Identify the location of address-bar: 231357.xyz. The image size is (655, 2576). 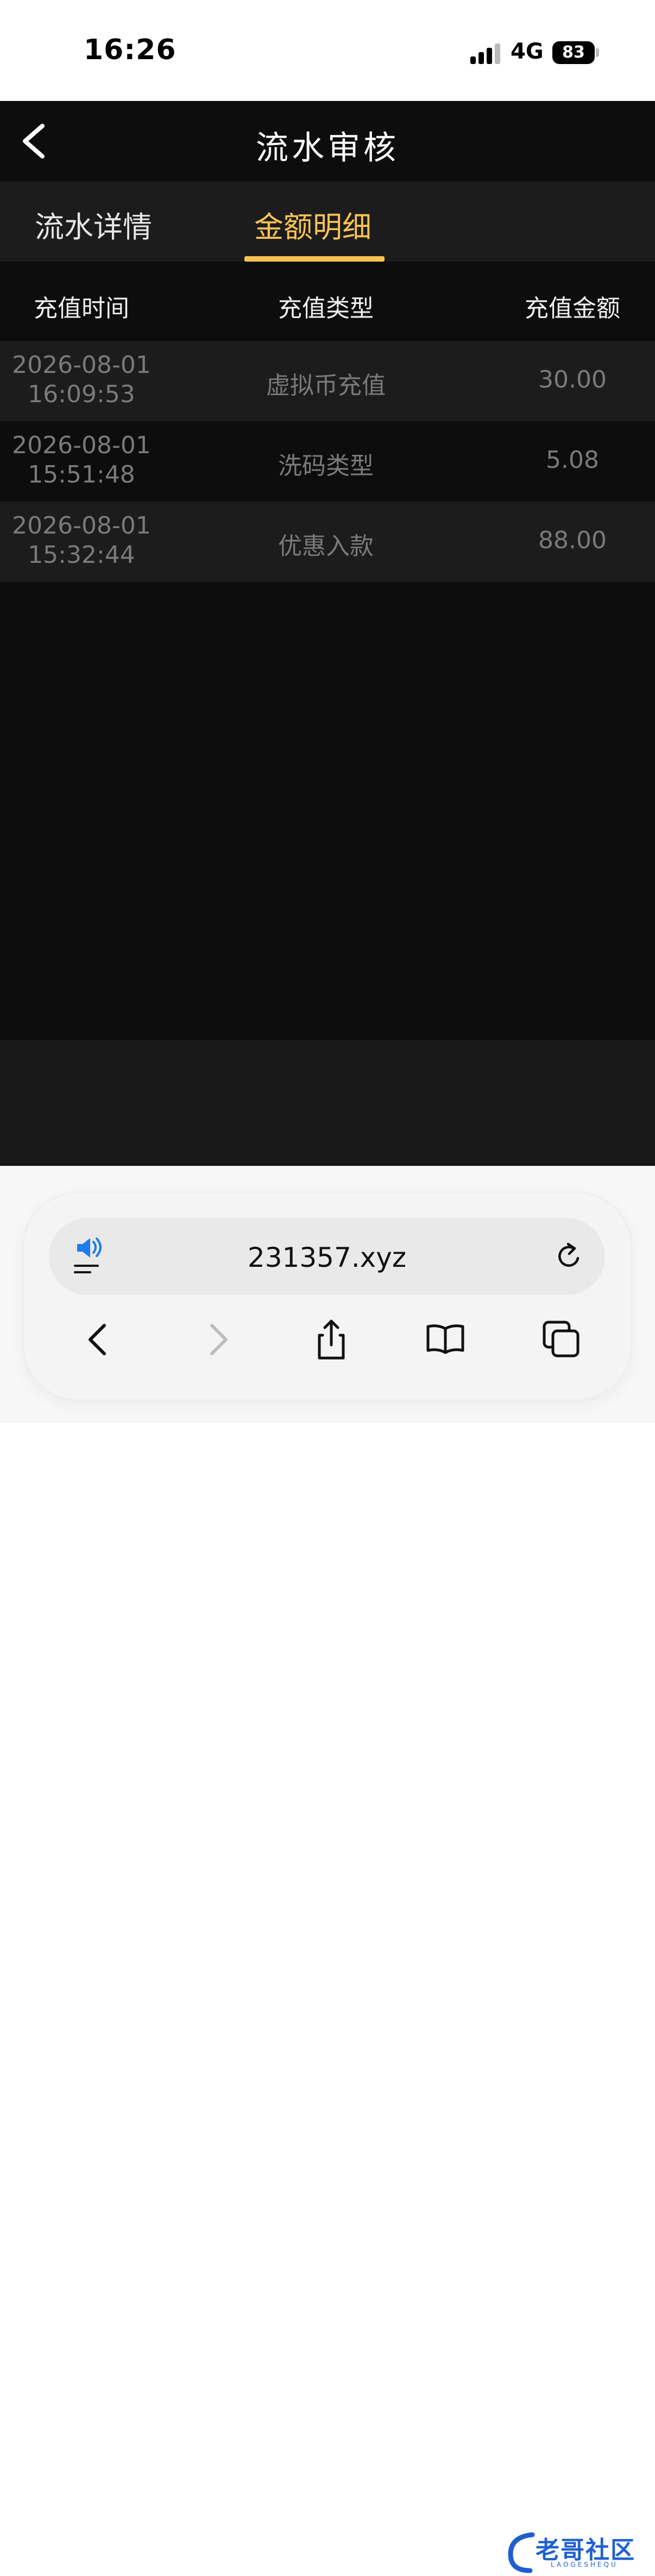
(327, 1256).